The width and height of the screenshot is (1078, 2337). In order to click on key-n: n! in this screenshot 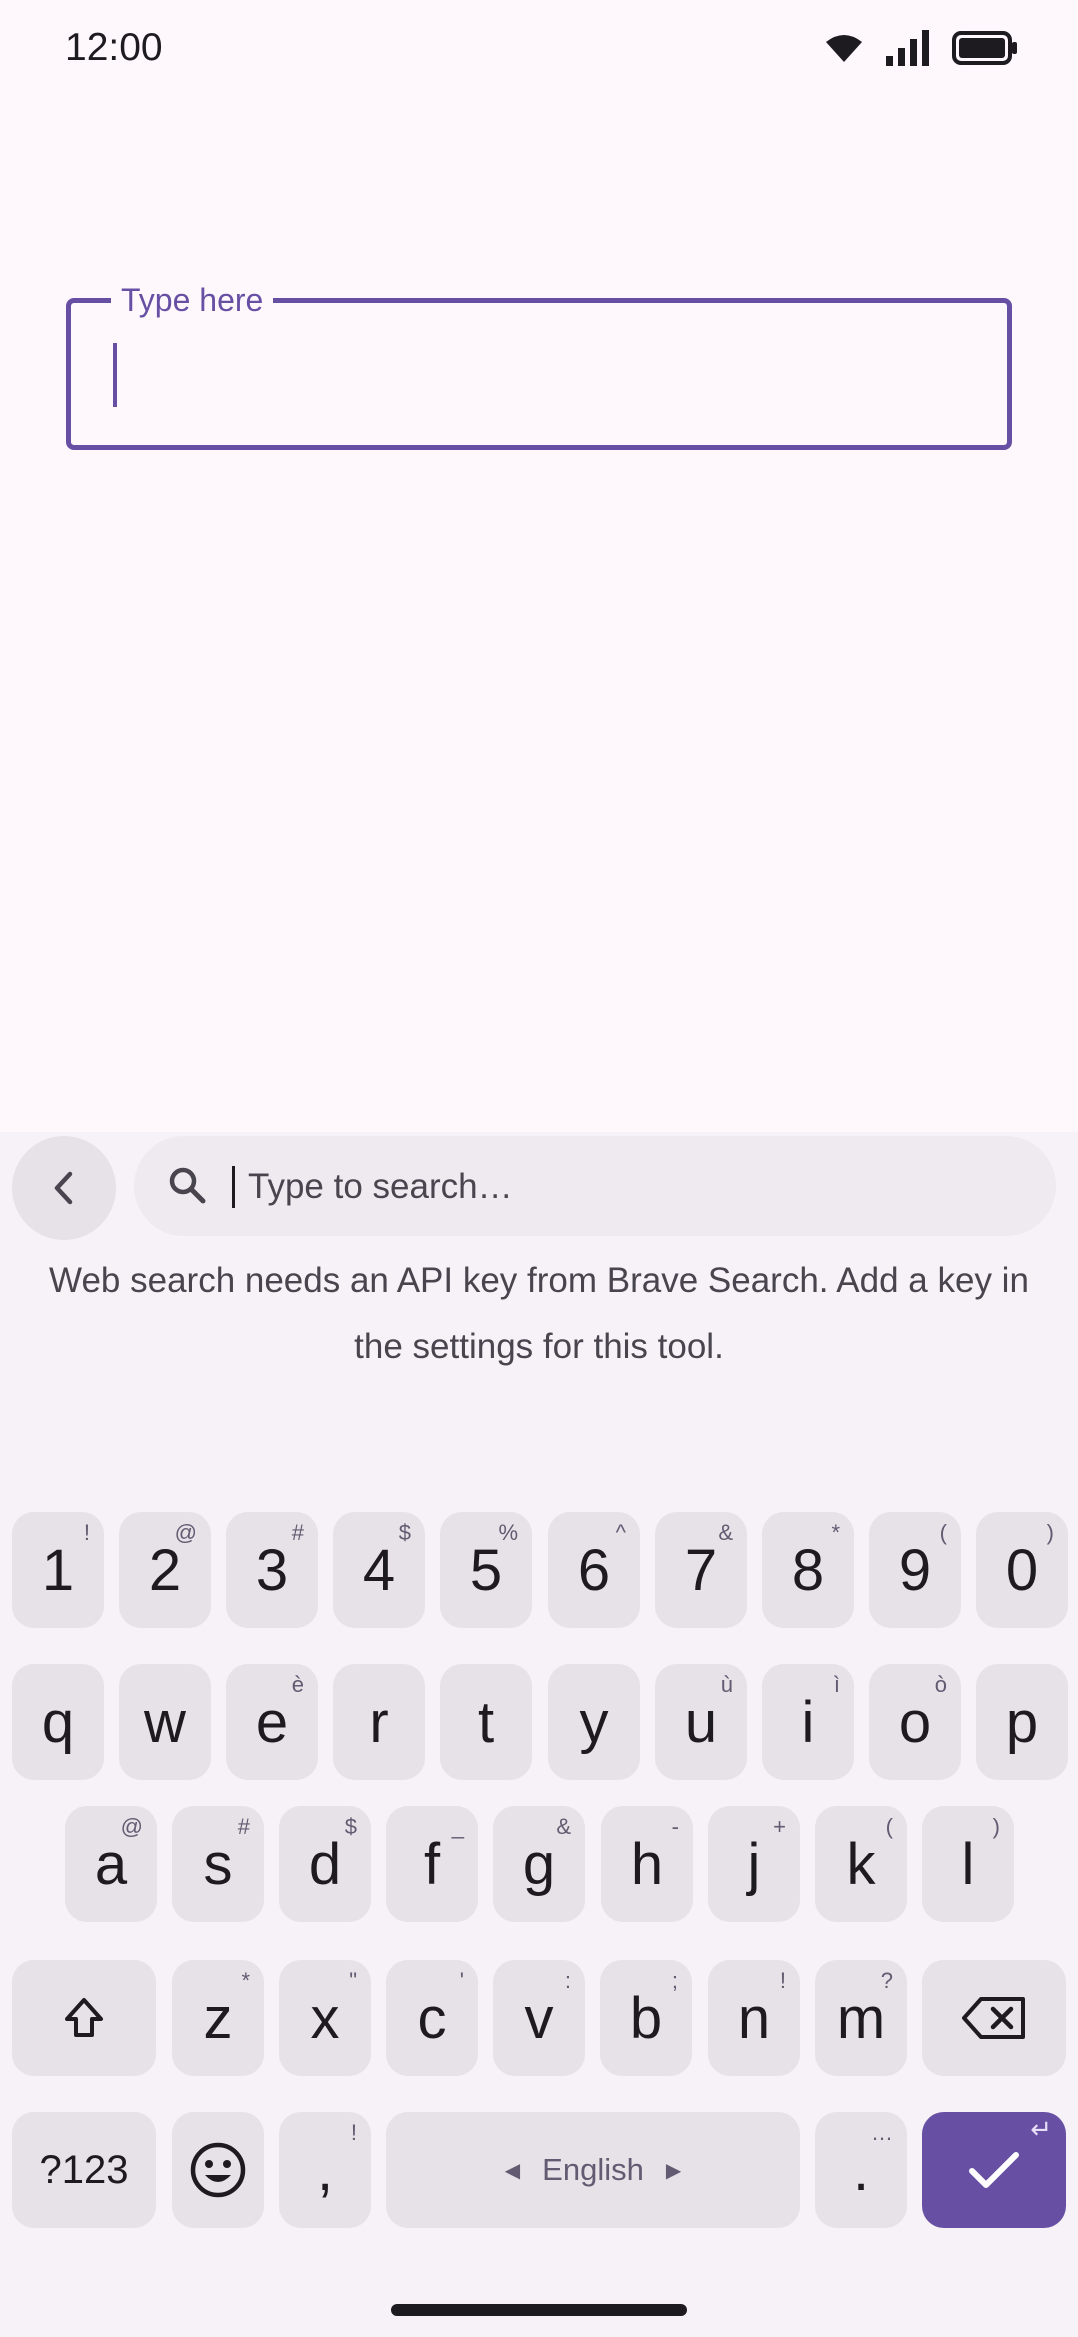, I will do `click(754, 2018)`.